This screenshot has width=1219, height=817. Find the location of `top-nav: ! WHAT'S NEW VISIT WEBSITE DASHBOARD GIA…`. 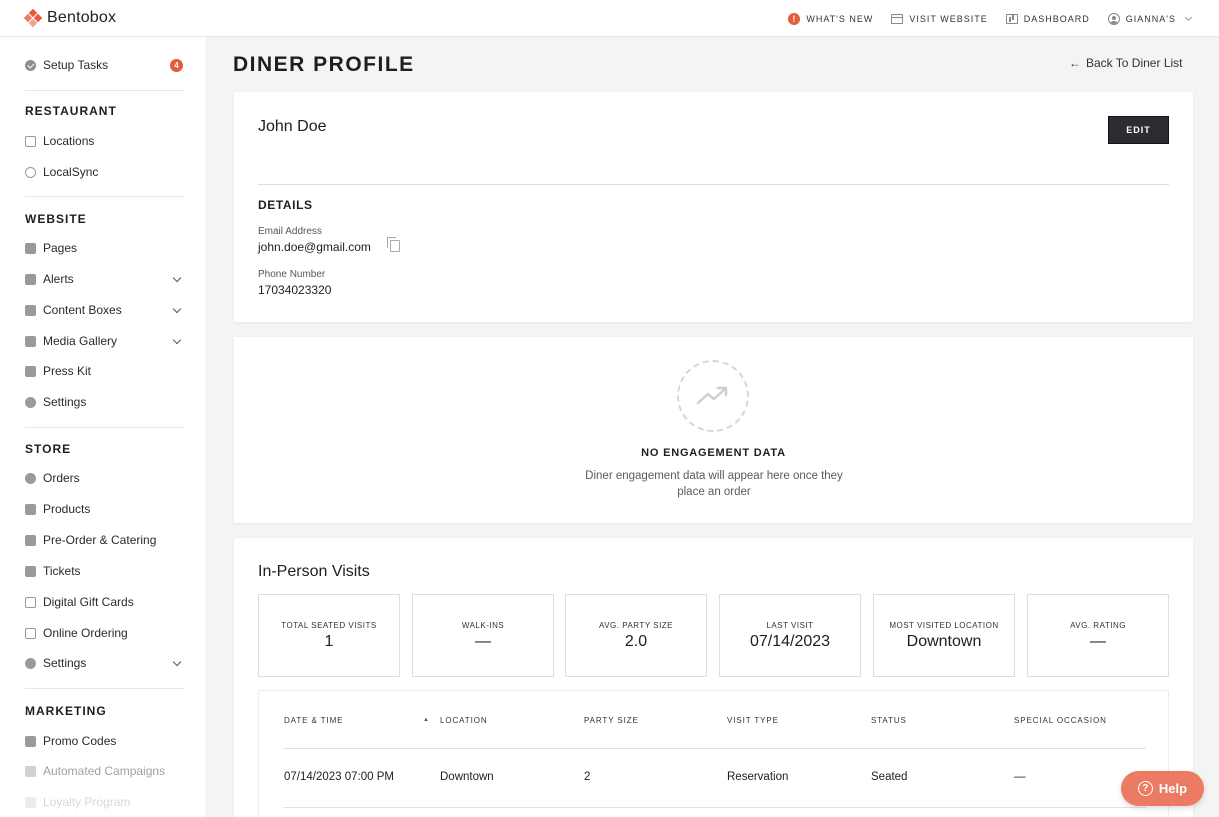

top-nav: ! WHAT'S NEW VISIT WEBSITE DASHBOARD GIA… is located at coordinates (990, 18).